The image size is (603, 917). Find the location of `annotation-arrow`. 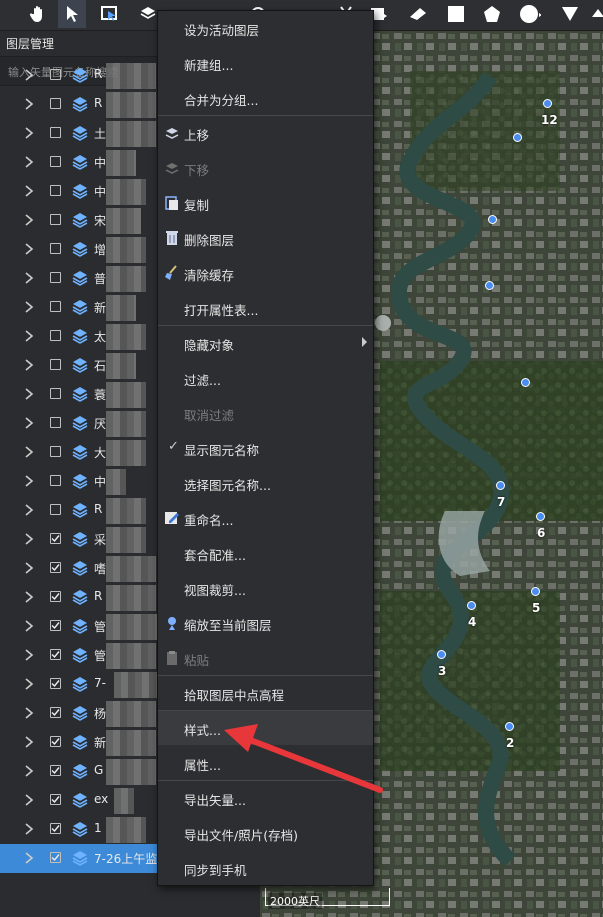

annotation-arrow is located at coordinates (303, 758).